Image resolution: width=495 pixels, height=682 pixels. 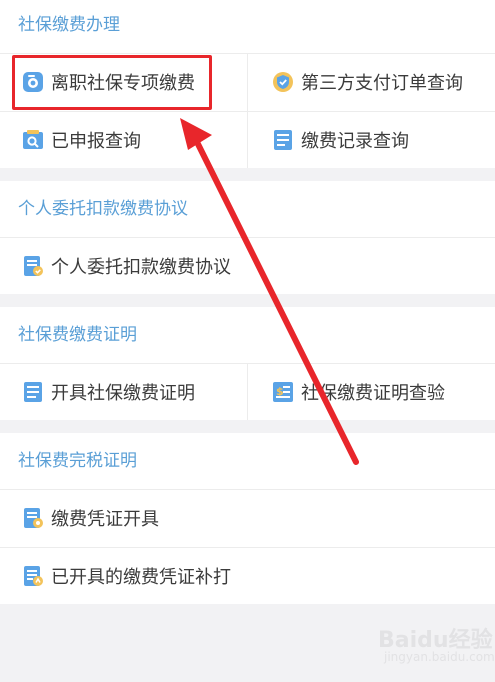 I want to click on shield-badge-icon, so click(x=283, y=82).